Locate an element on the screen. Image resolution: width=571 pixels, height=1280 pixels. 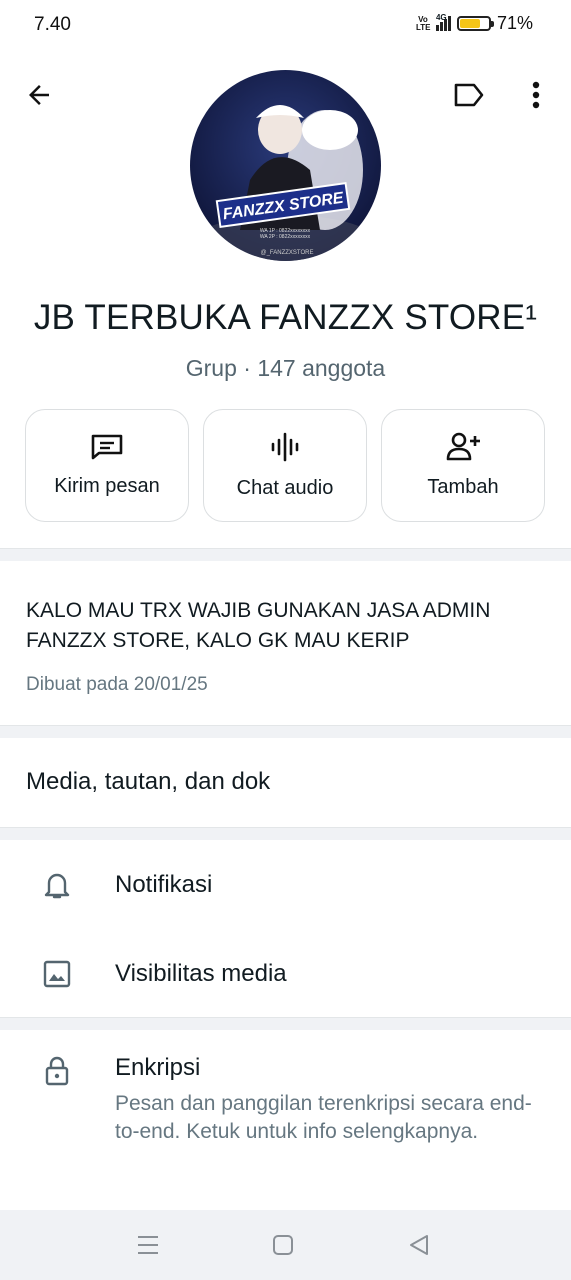
status-bar: 7.40 Vo LTE 4G 71% is located at coordinates (285, 26).